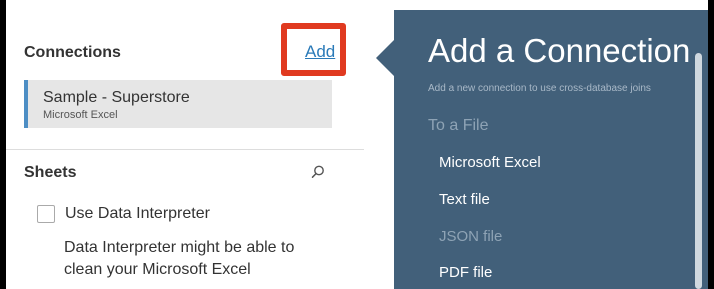 This screenshot has height=289, width=714. I want to click on sheets-heading: Sheets, so click(50, 172).